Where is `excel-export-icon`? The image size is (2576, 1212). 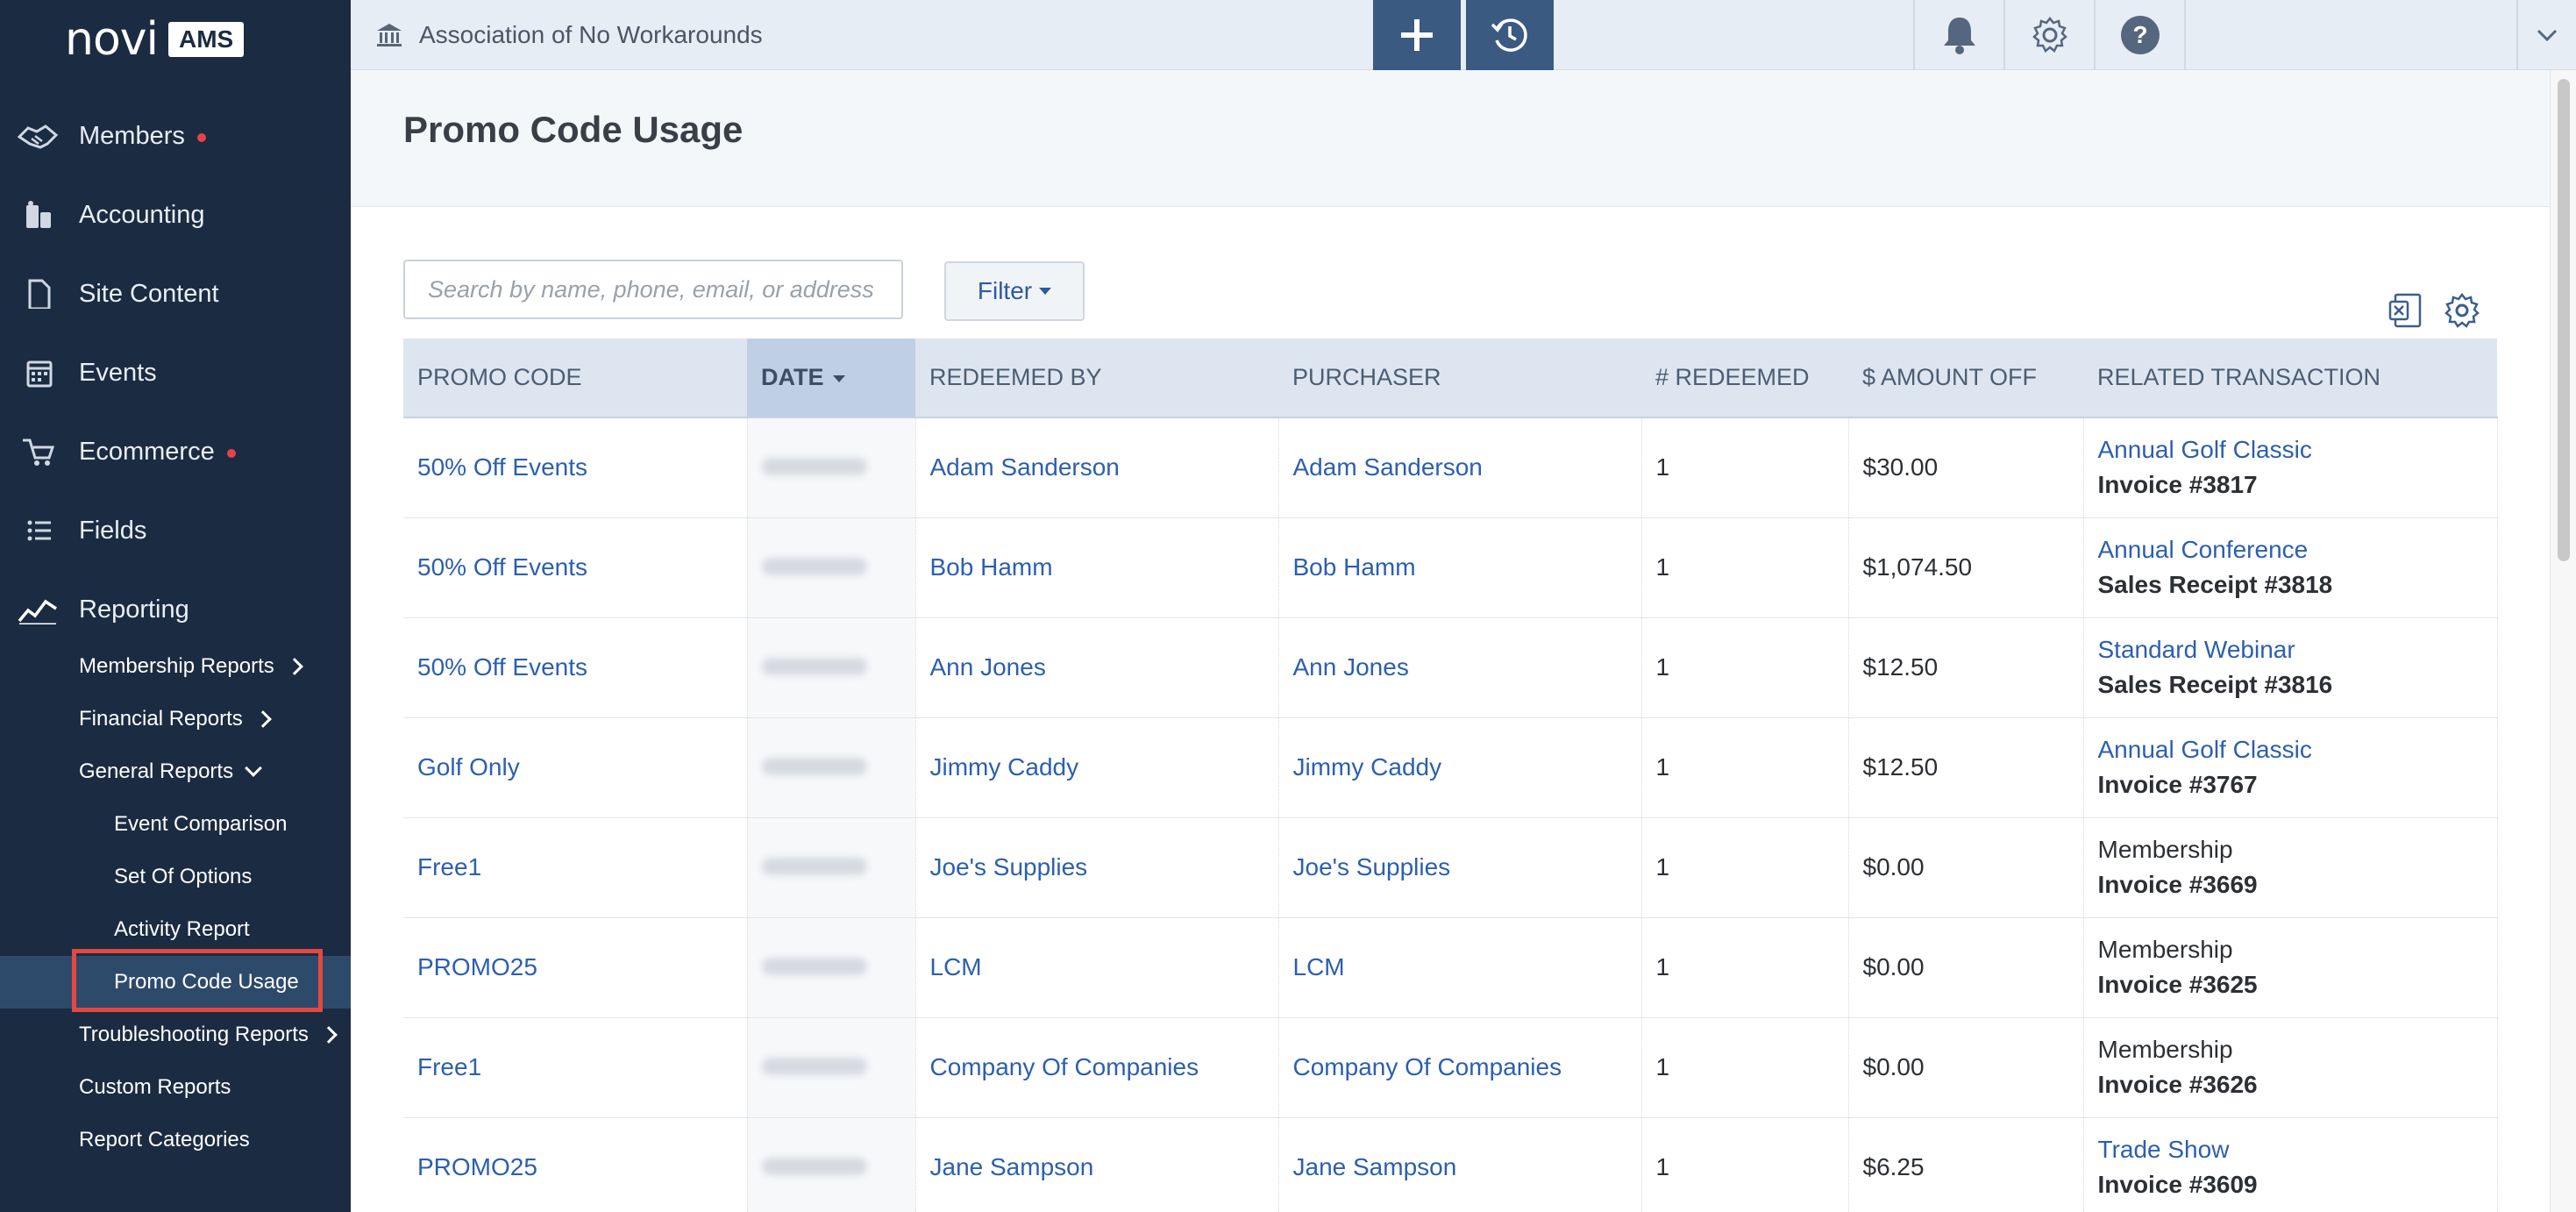
excel-export-icon is located at coordinates (2406, 310).